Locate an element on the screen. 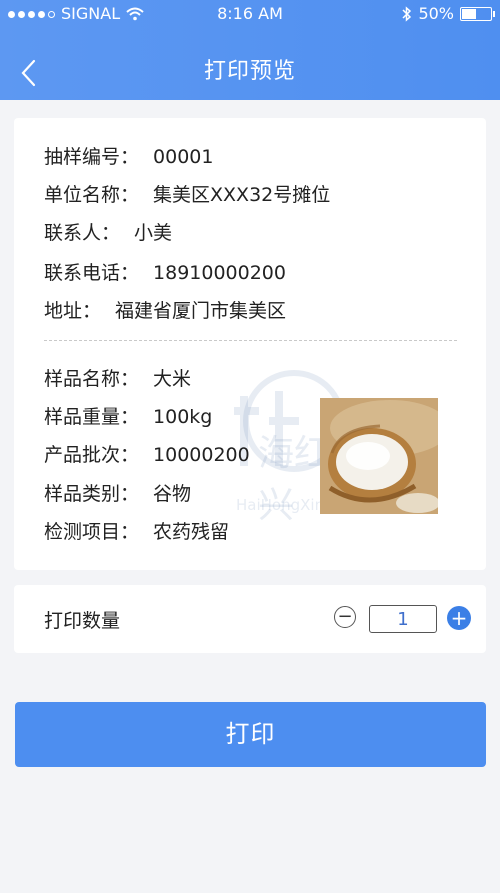  info-value: 大米 is located at coordinates (172, 379).